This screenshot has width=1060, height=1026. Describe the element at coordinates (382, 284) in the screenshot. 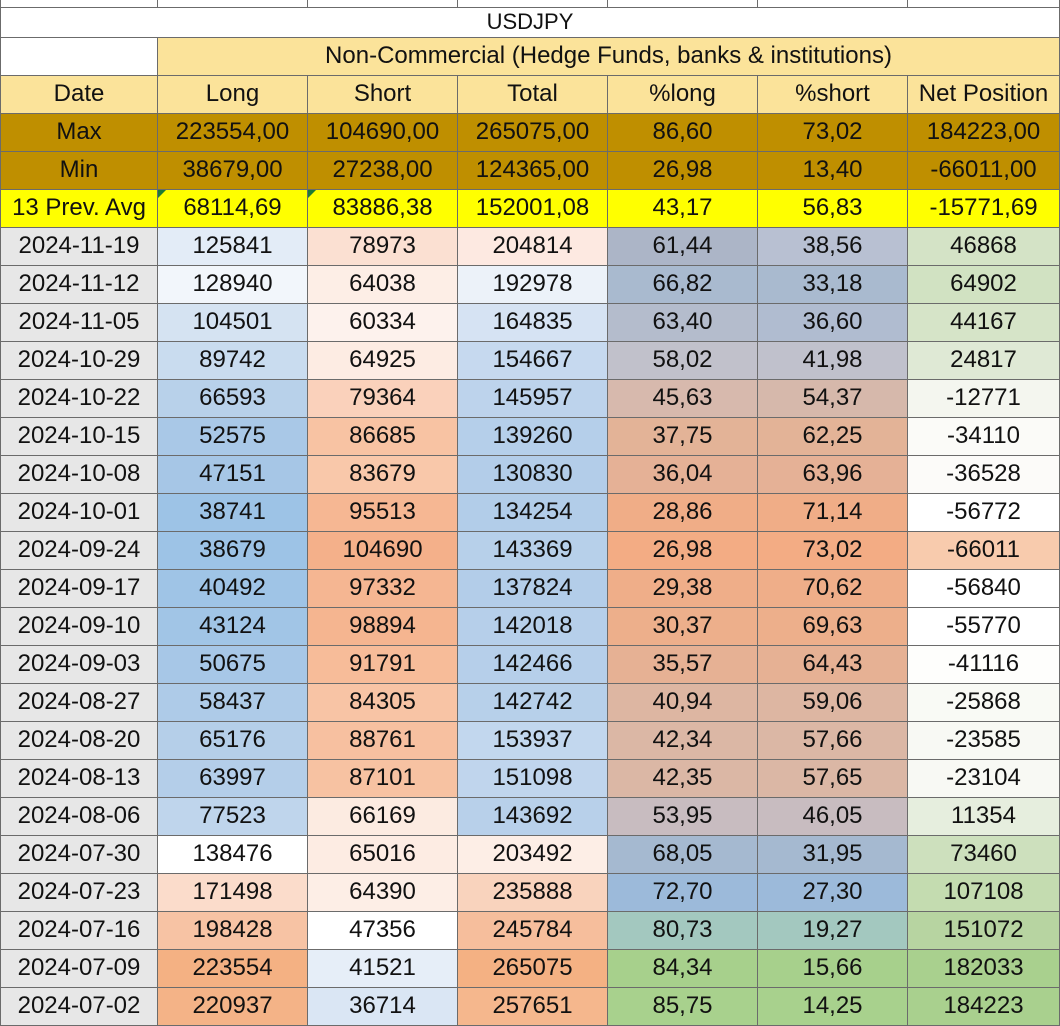

I see `cell-short: 64038` at that location.